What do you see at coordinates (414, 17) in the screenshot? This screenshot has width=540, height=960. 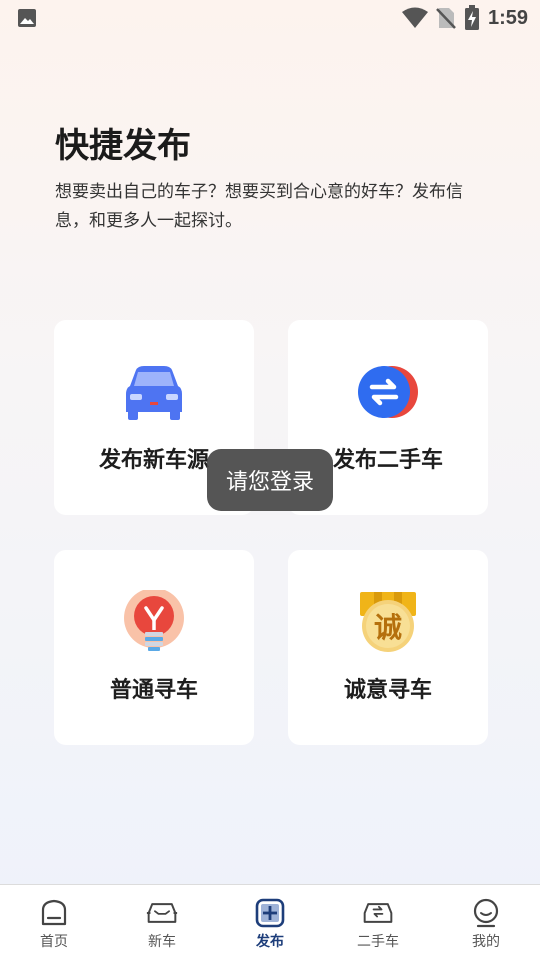 I see `wifi-icon` at bounding box center [414, 17].